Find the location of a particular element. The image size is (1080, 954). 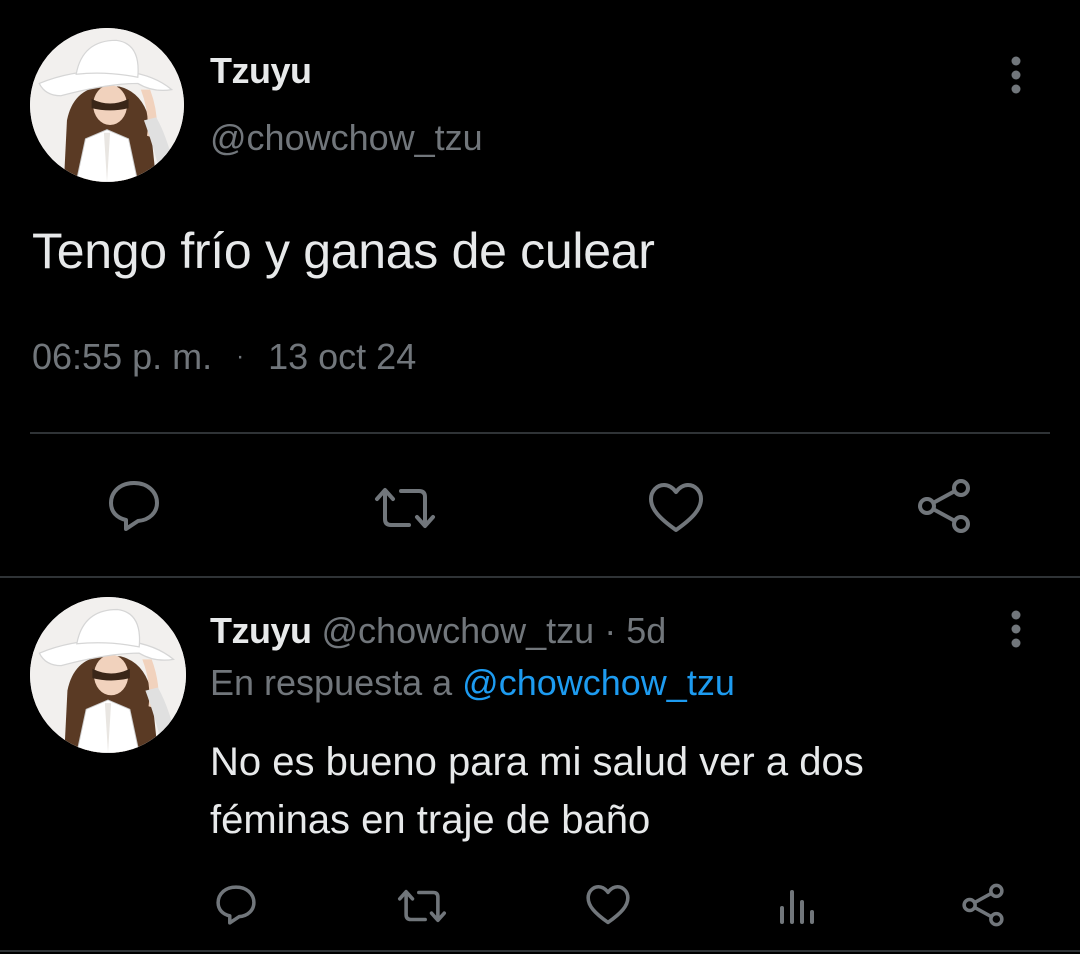

replying-to-mention: @chowchow_tzu is located at coordinates (598, 682).